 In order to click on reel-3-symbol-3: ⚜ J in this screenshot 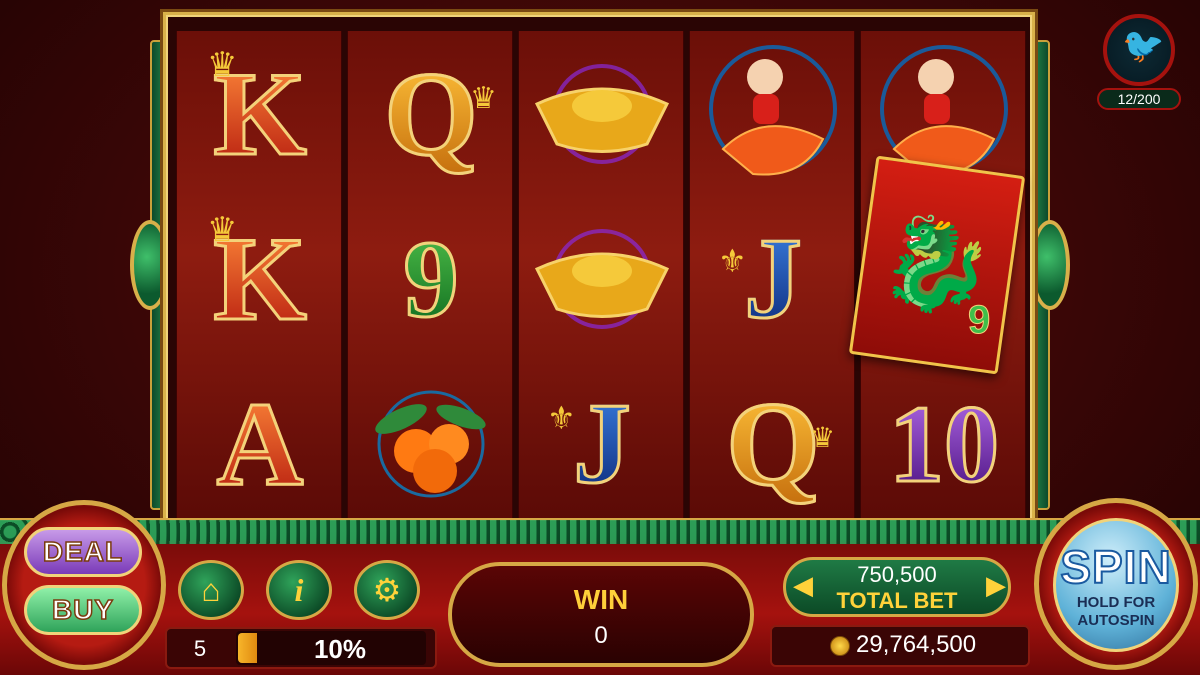, I will do `click(602, 443)`.